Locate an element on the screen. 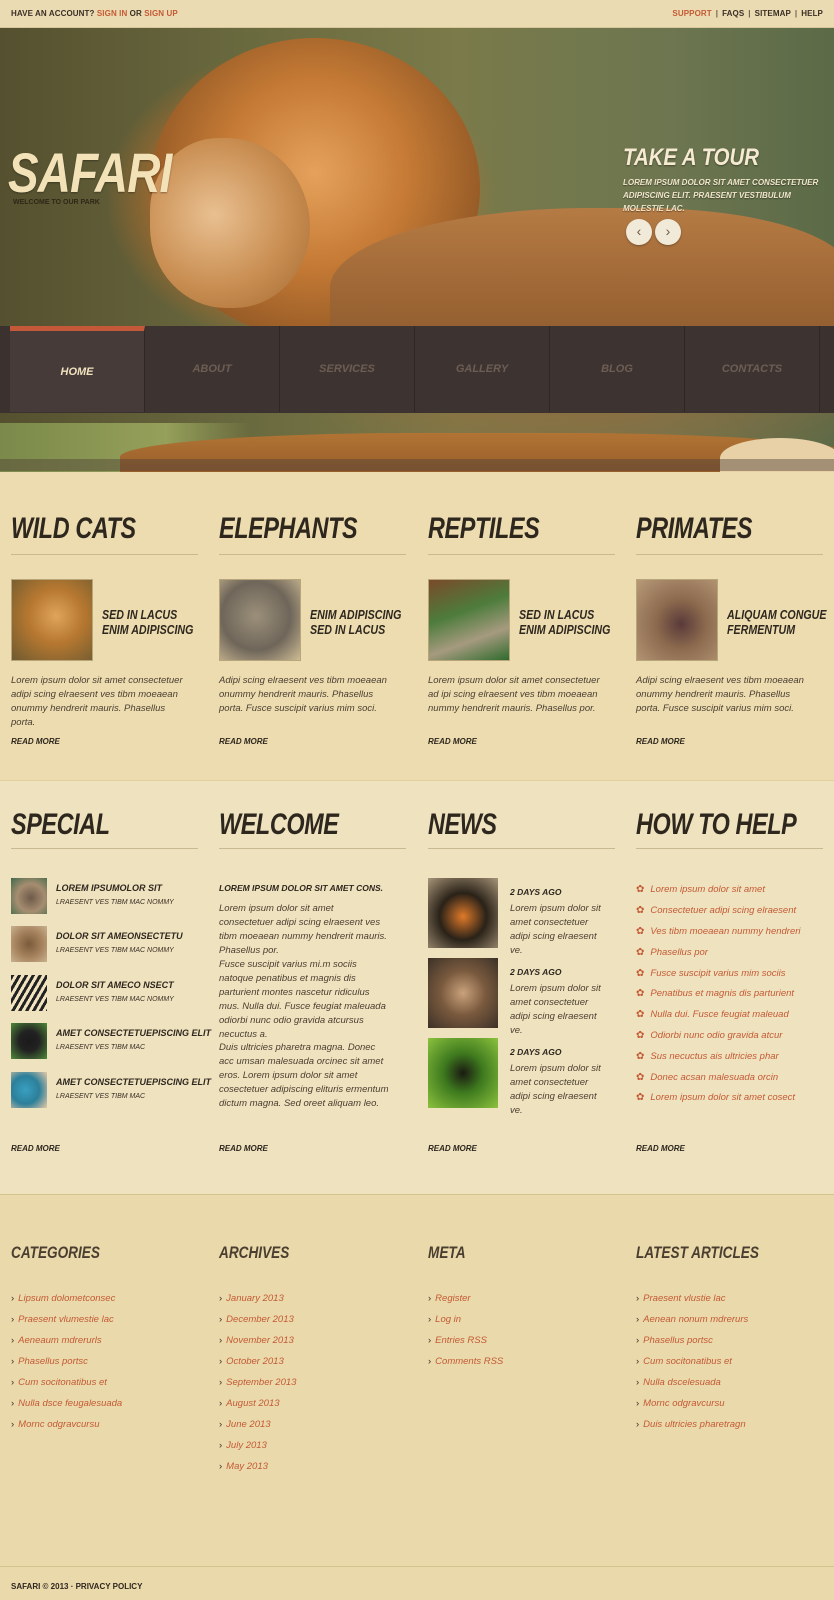 The image size is (834, 1600). primates-image is located at coordinates (677, 620).